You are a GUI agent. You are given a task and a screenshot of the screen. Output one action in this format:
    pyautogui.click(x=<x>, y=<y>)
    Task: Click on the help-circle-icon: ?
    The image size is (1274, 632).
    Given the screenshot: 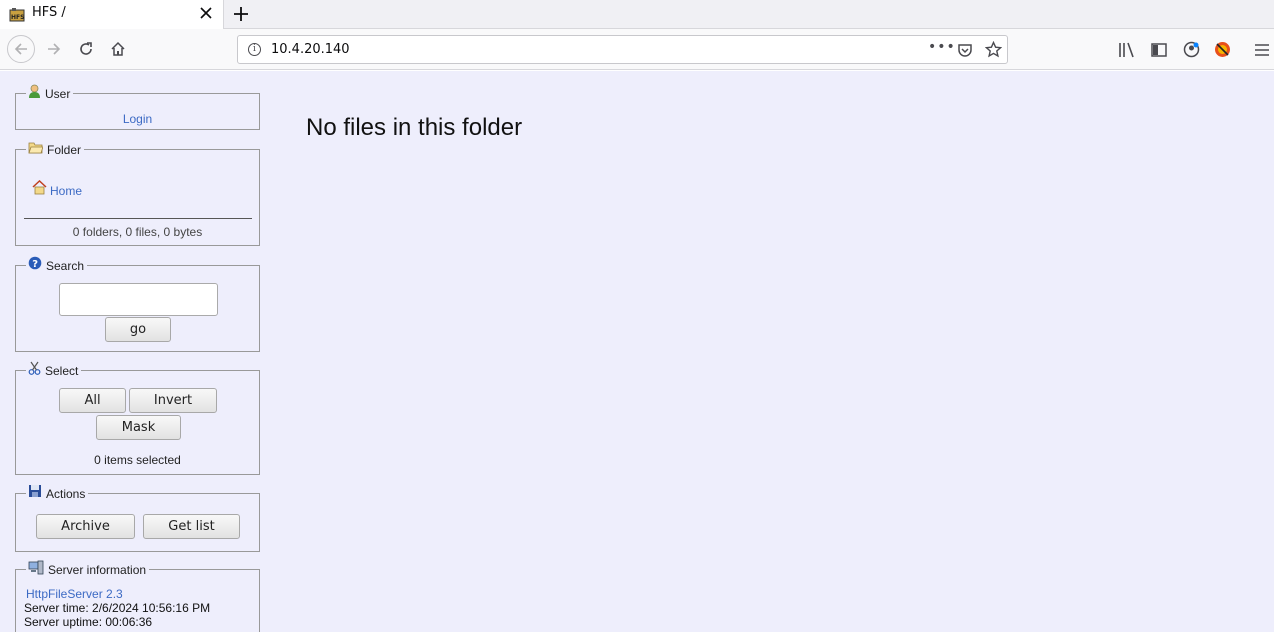 What is the action you would take?
    pyautogui.click(x=35, y=263)
    